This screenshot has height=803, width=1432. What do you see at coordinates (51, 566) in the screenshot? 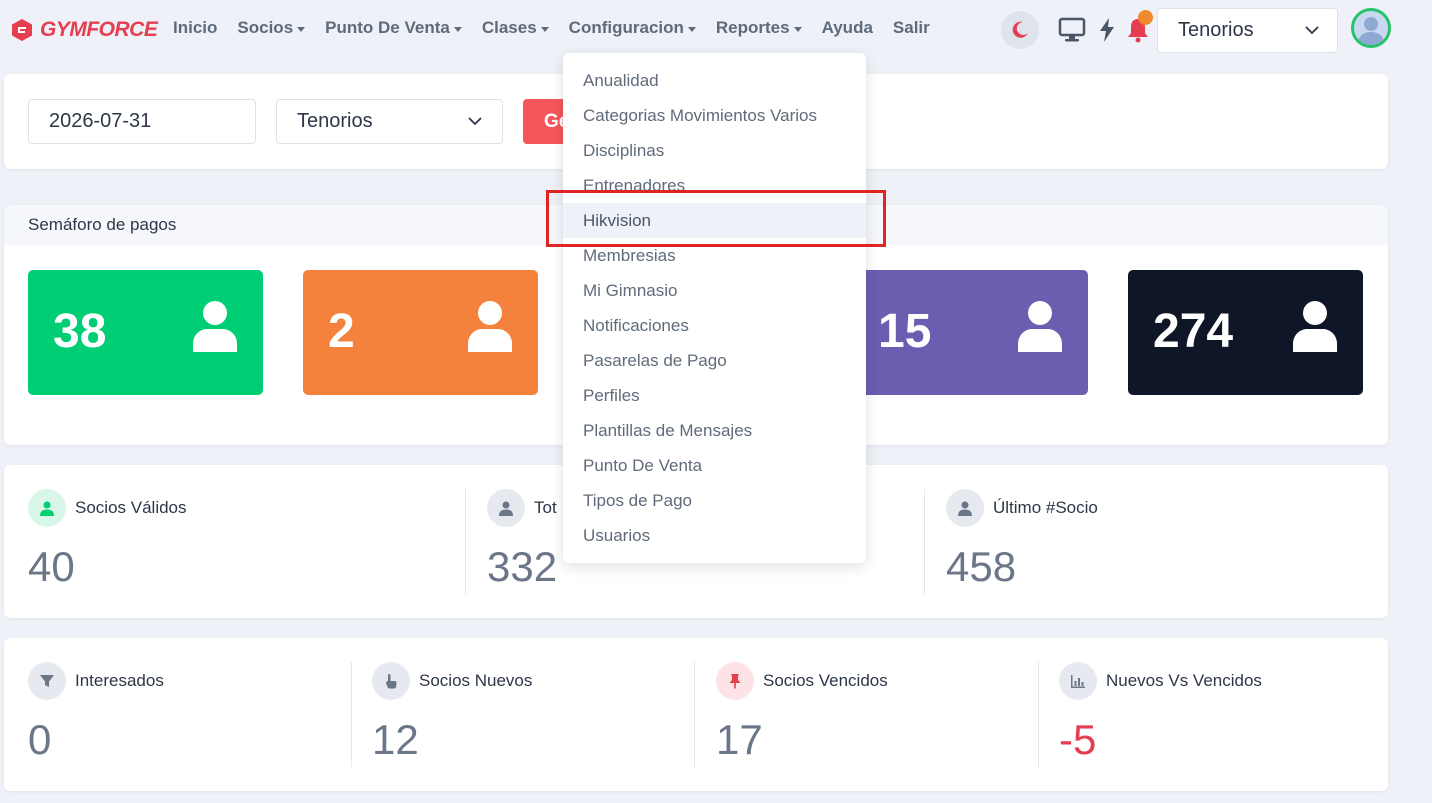
I see `stat-value: 40` at bounding box center [51, 566].